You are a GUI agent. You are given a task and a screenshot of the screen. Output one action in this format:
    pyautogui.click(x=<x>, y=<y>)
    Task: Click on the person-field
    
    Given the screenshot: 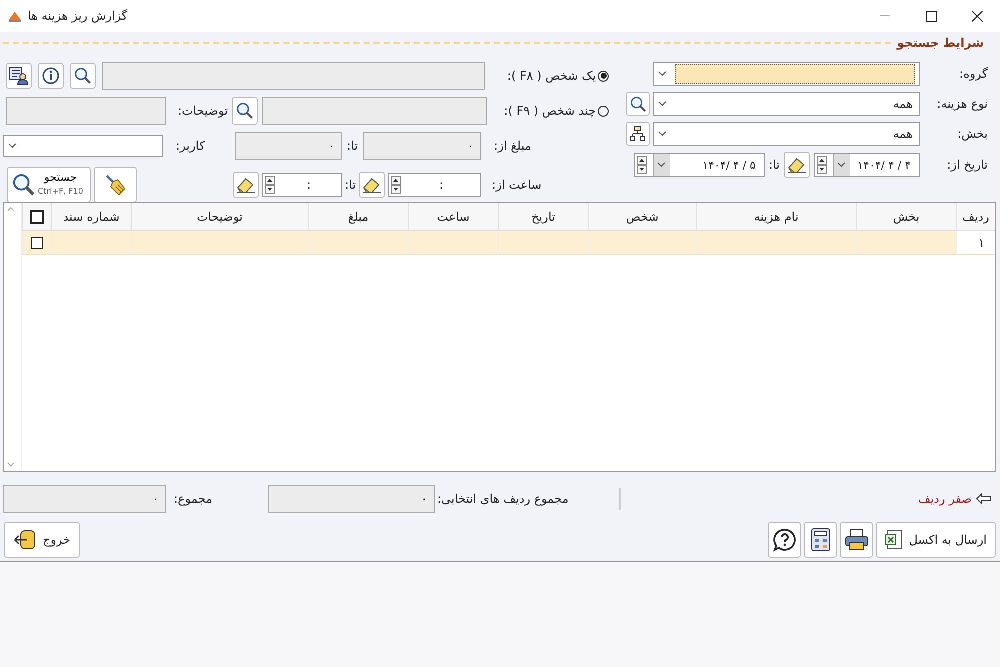 What is the action you would take?
    pyautogui.click(x=294, y=76)
    